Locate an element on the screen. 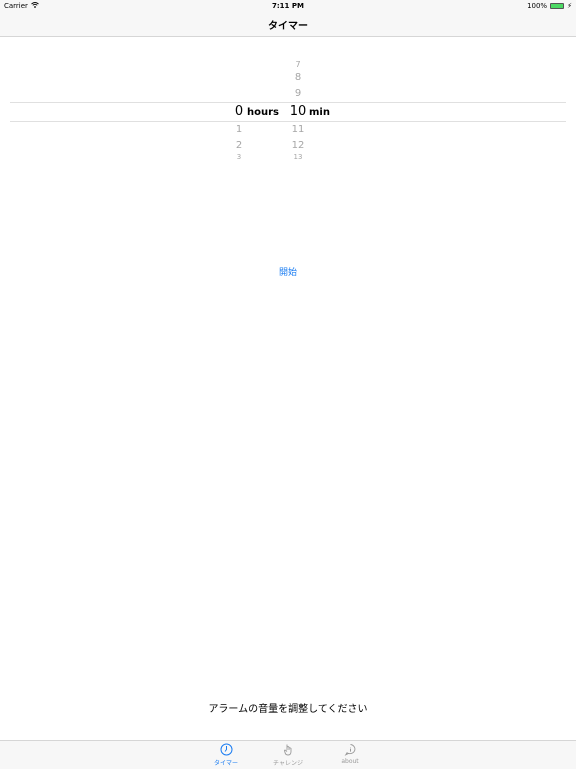  tab-bar: タイマー チャレンジ about is located at coordinates (288, 754).